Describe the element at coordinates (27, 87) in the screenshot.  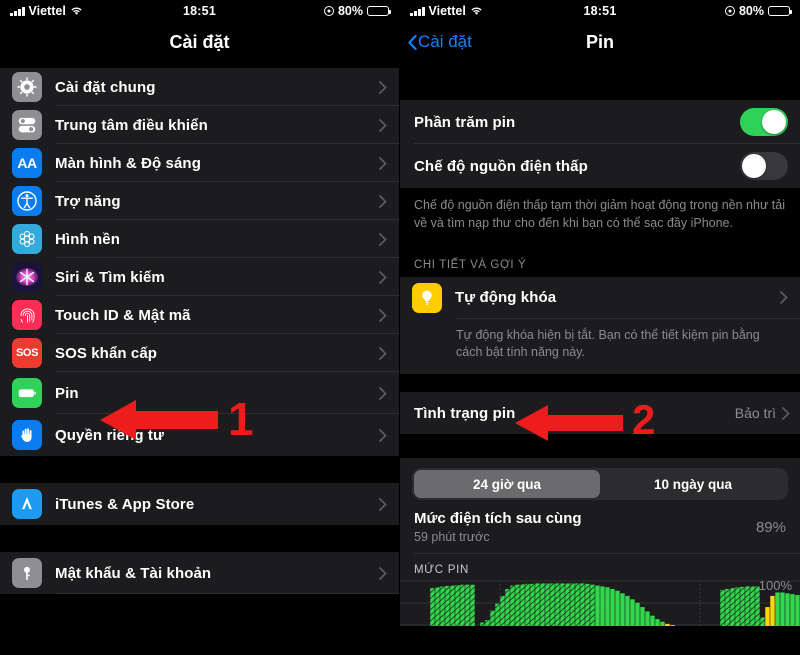
I see `gear-icon` at that location.